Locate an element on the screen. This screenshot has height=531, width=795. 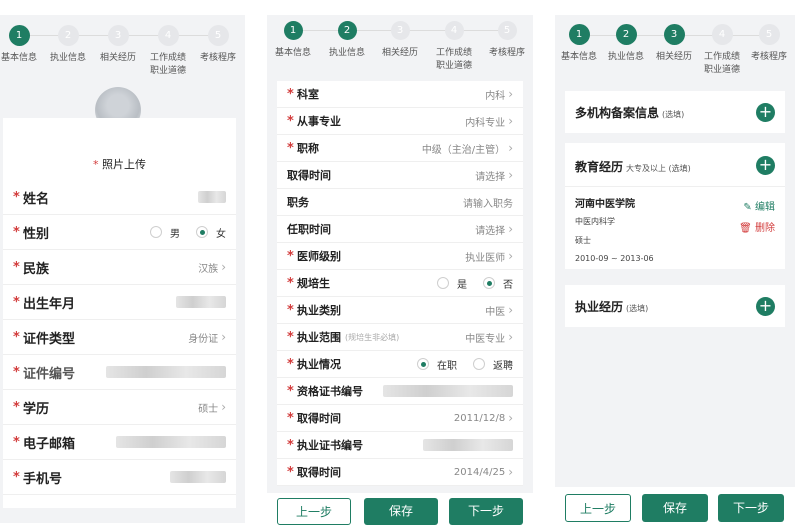
edit-link: ✎ 编辑 is located at coordinates (759, 205).